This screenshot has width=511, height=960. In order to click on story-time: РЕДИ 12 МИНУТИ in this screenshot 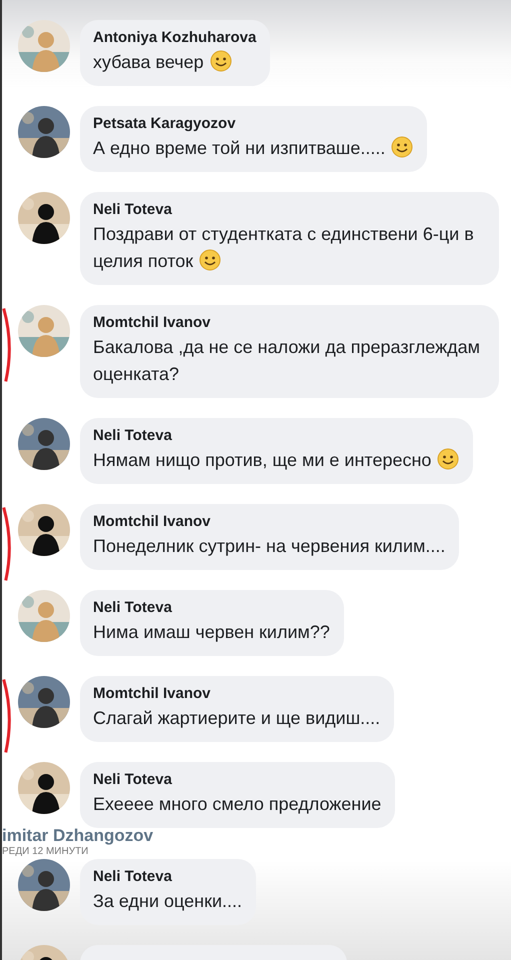, I will do `click(46, 851)`.